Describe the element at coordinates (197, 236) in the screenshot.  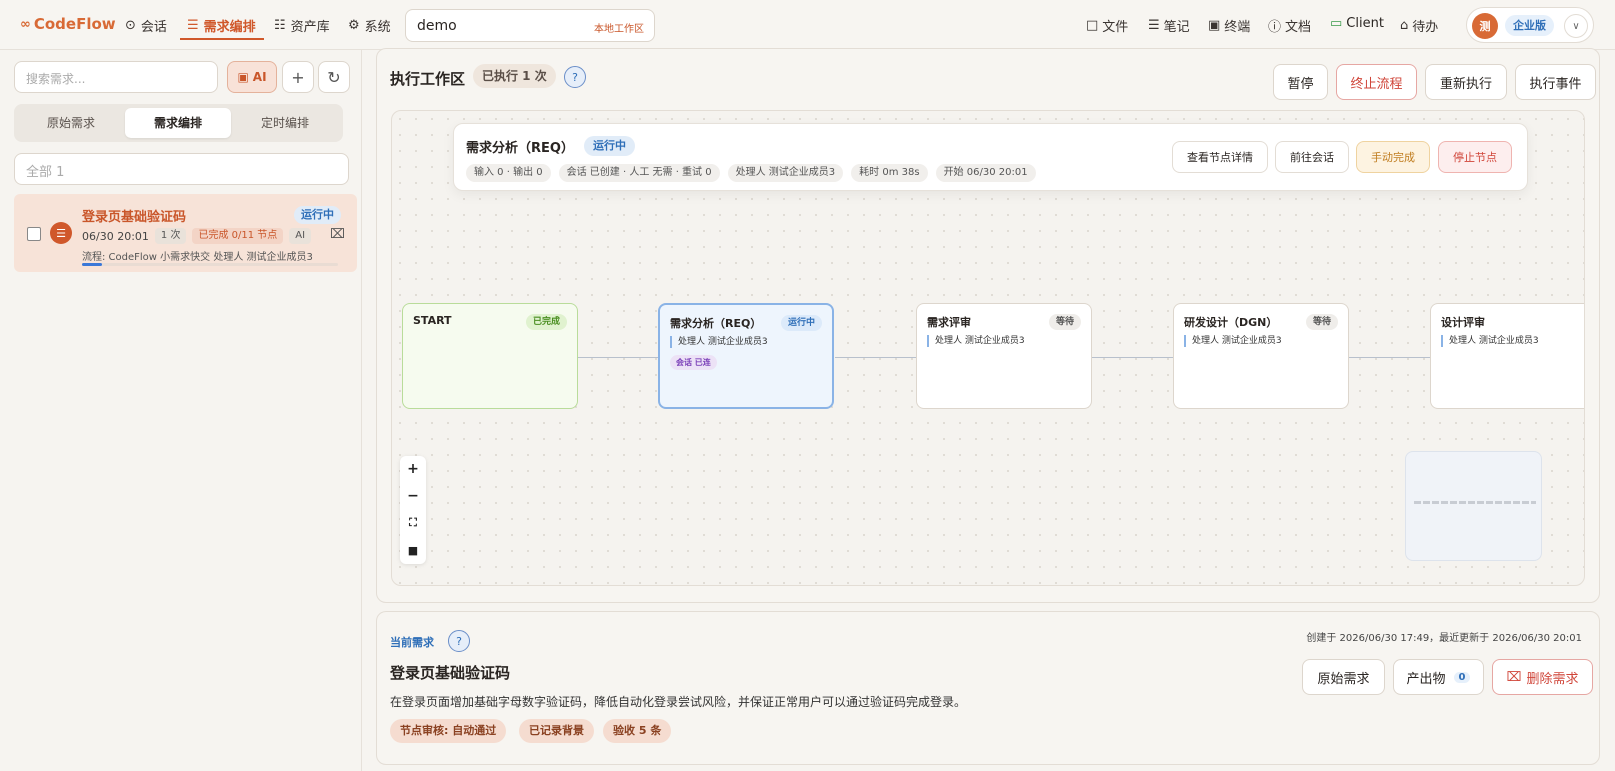
I see `request-meta: 06/30 20:01 1 次 已完成 0/11 节点 AI` at that location.